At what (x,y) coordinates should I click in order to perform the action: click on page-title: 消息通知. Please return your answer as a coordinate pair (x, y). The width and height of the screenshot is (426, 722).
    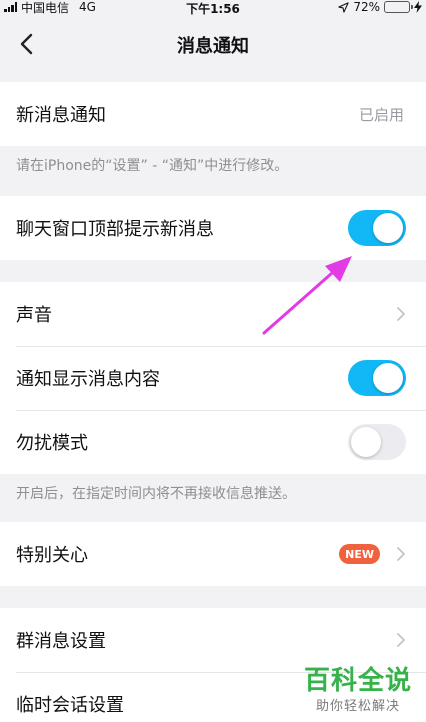
    Looking at the image, I should click on (213, 46).